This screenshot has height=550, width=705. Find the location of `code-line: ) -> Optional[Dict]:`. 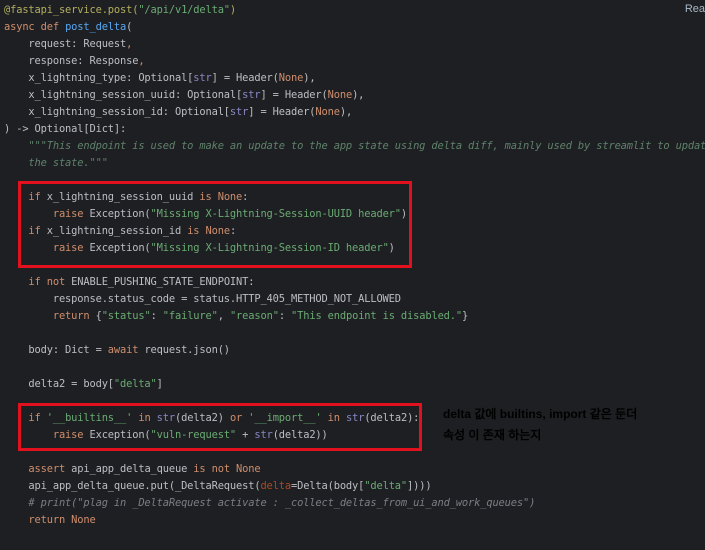

code-line: ) -> Optional[Dict]: is located at coordinates (65, 129).